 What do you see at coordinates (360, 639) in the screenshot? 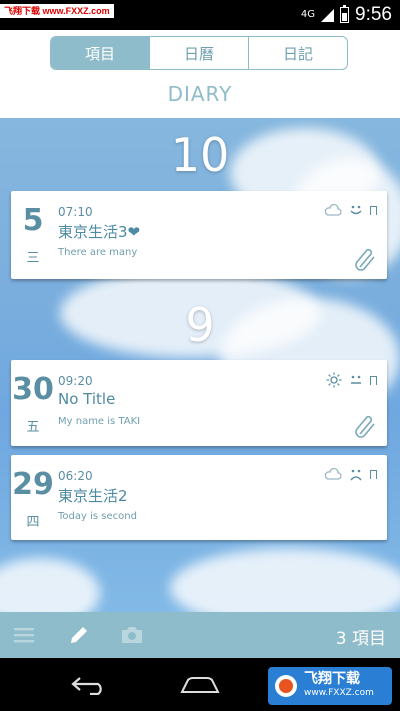
I see `entry-count: 3 項目` at bounding box center [360, 639].